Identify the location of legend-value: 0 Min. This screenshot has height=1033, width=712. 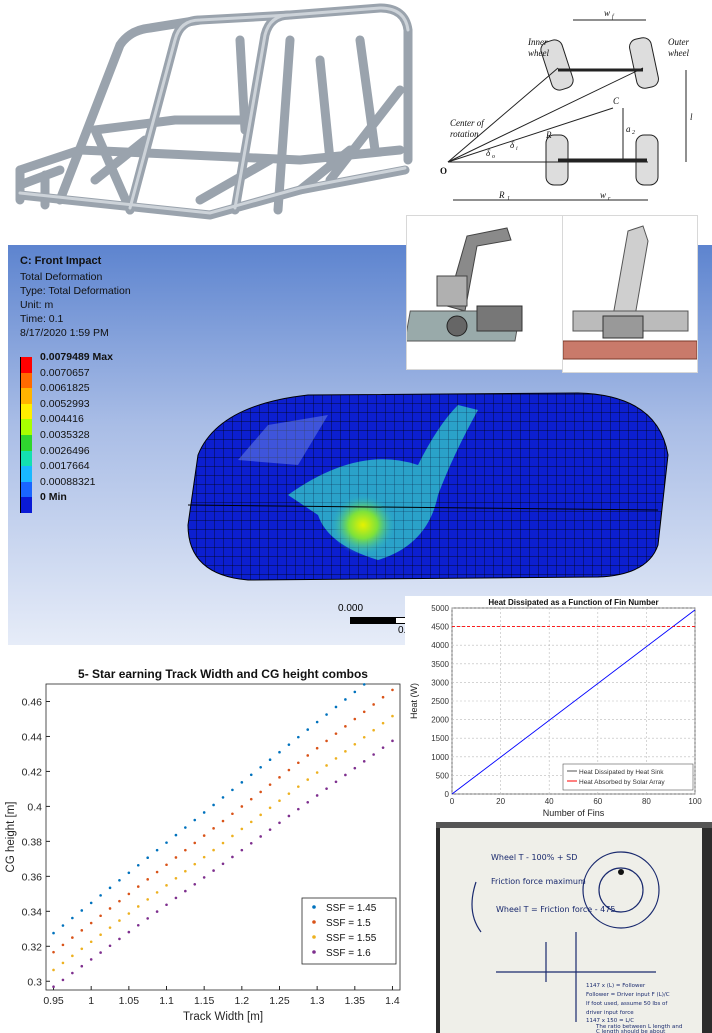
(53, 497).